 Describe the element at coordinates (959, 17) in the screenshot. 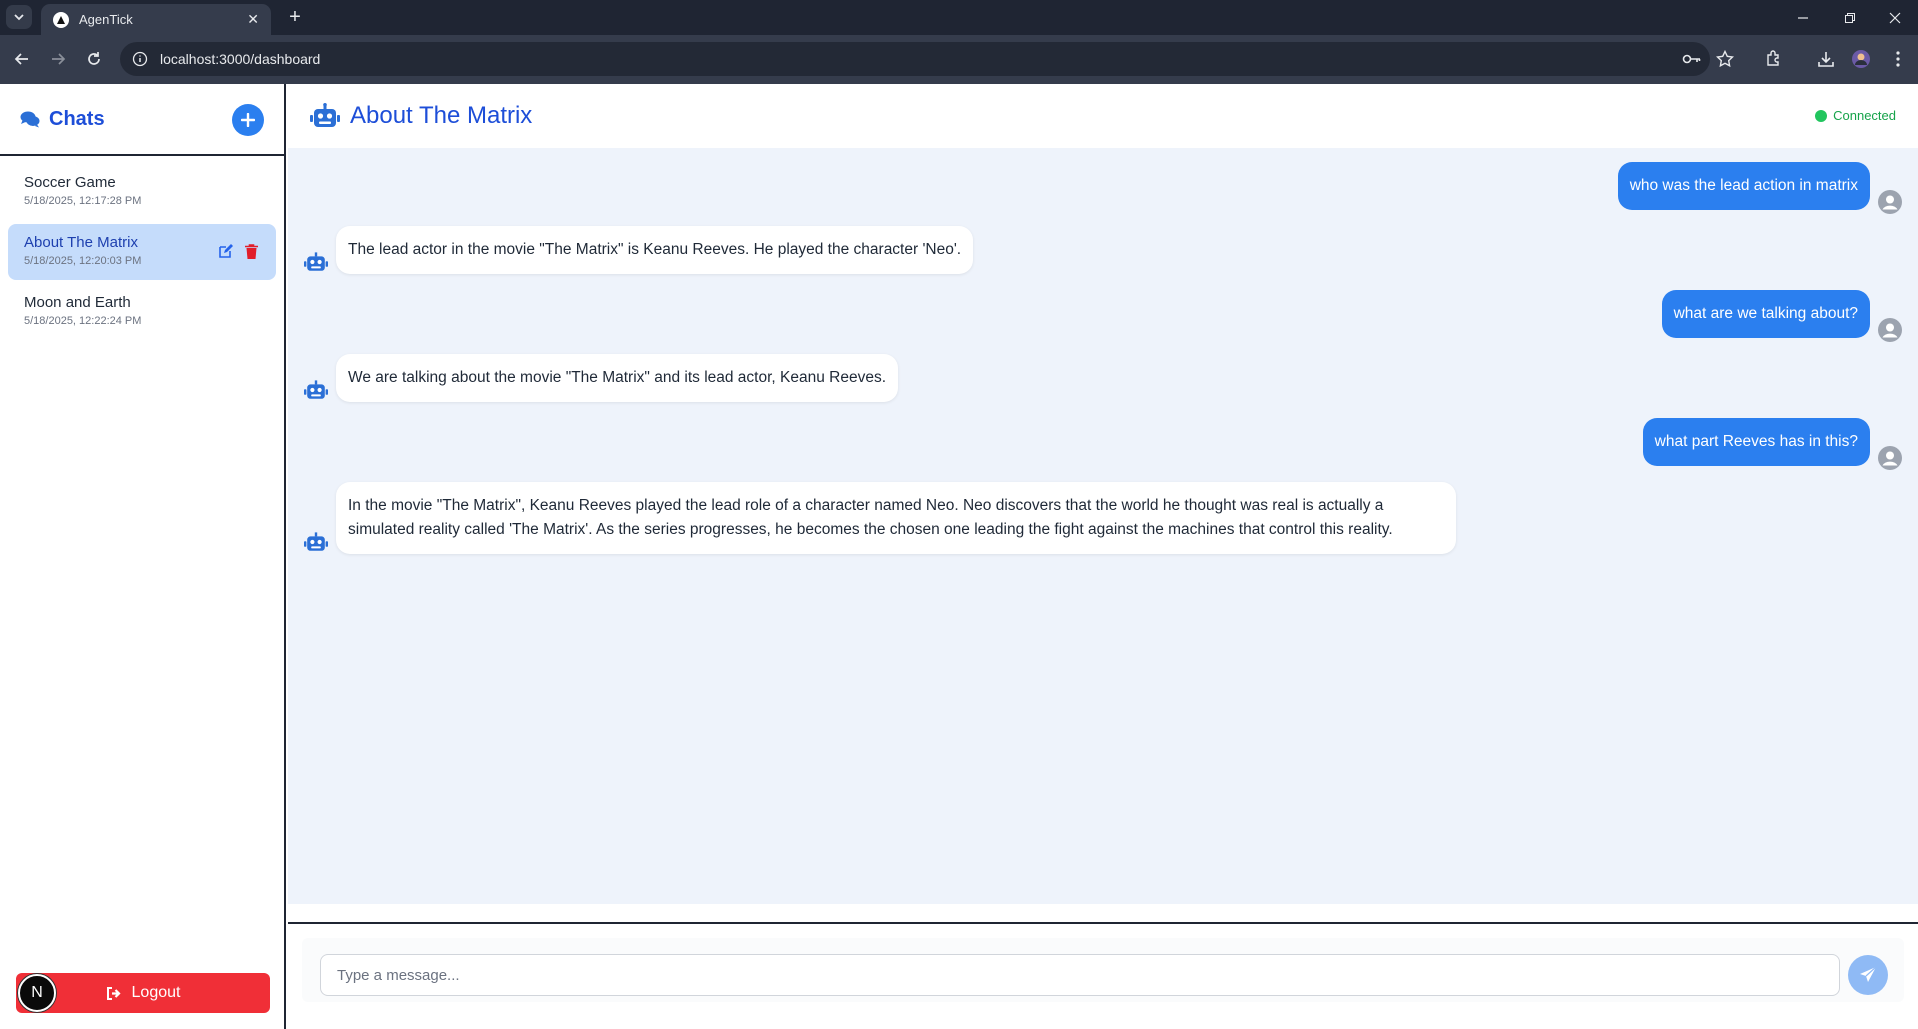

I see `browser-tabbar: AgenTick ✕ +` at that location.